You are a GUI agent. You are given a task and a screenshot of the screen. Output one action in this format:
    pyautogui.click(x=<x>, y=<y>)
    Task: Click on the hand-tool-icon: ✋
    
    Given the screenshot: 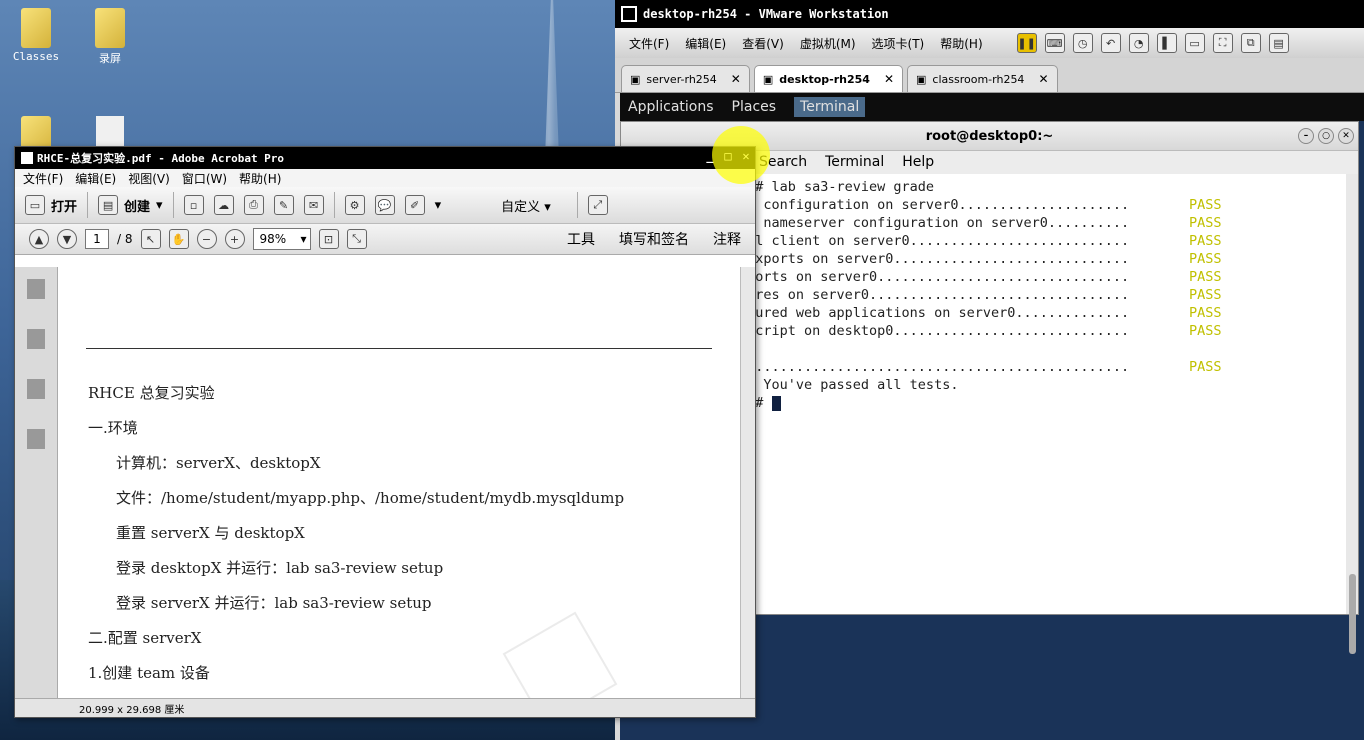 What is the action you would take?
    pyautogui.click(x=178, y=239)
    